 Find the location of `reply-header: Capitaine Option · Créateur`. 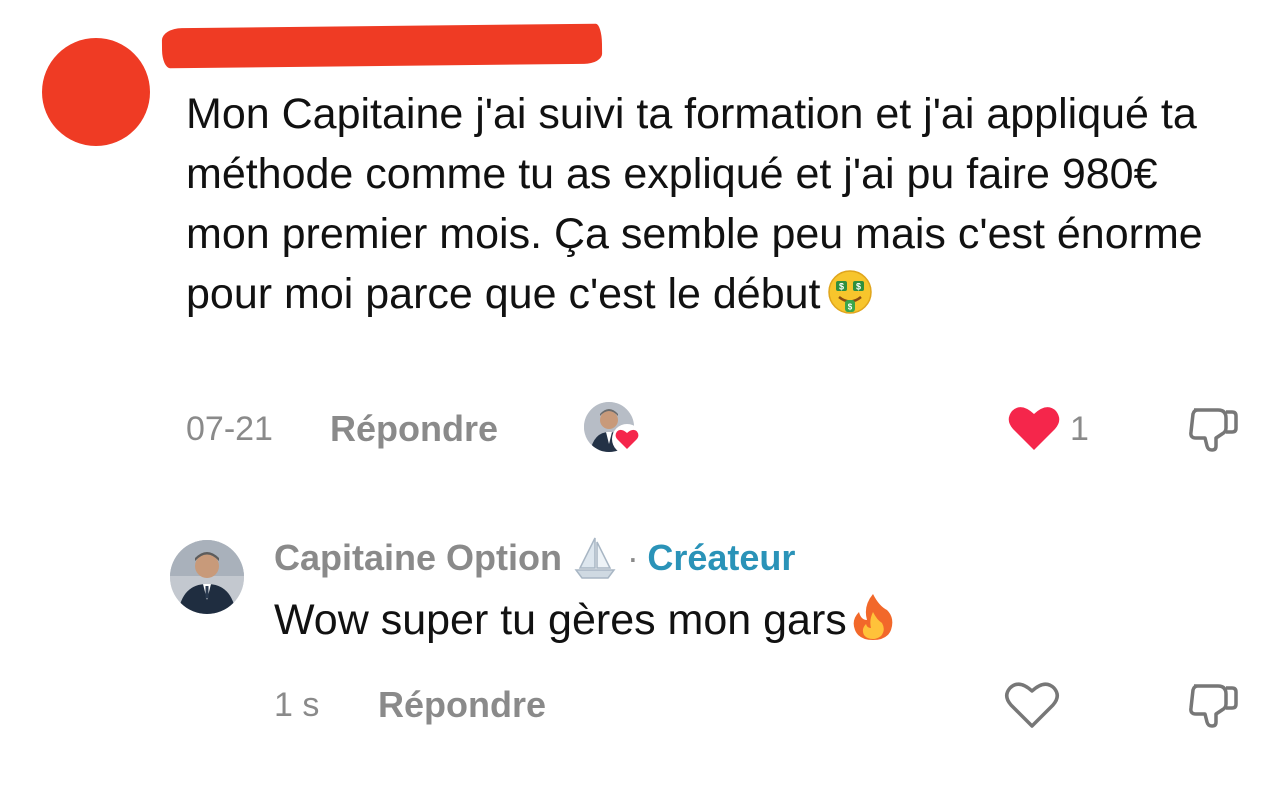

reply-header: Capitaine Option · Créateur is located at coordinates (534, 559).